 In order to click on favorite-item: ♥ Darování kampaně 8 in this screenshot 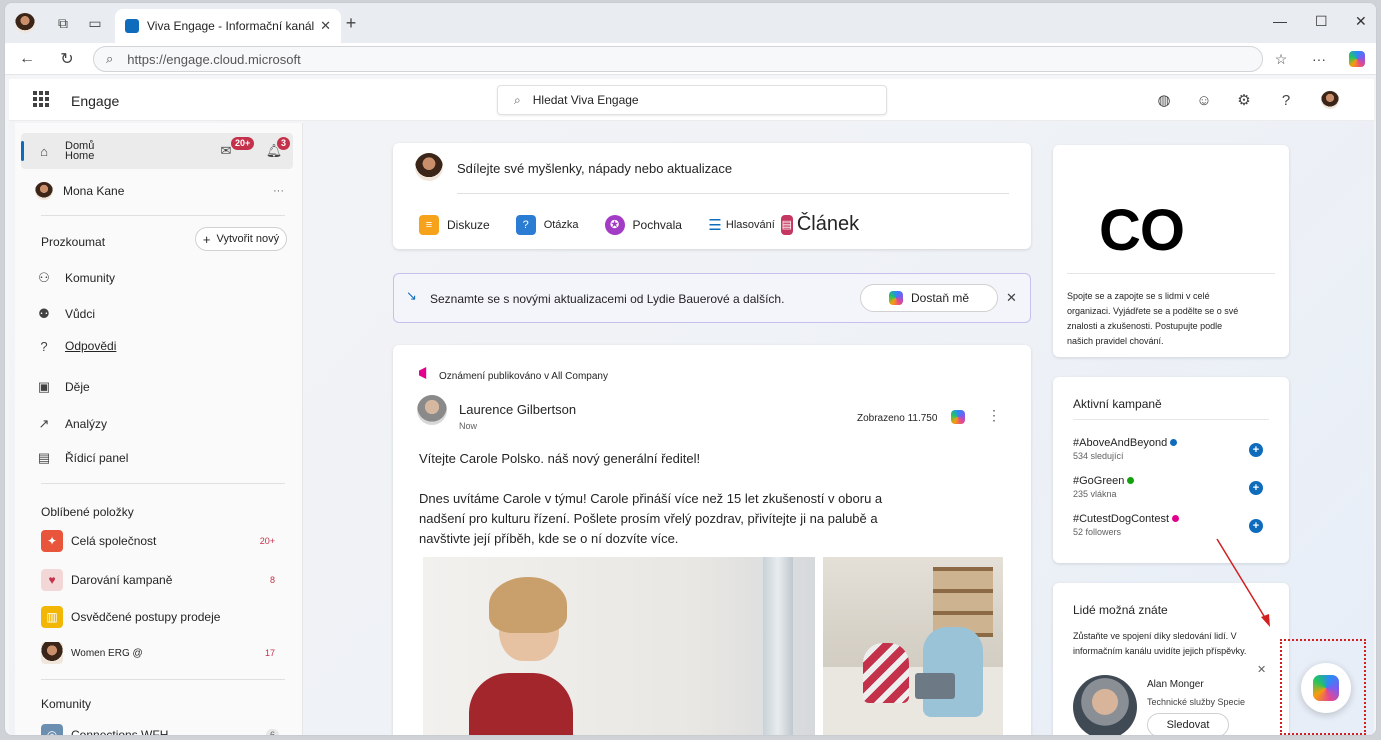, I will do `click(157, 580)`.